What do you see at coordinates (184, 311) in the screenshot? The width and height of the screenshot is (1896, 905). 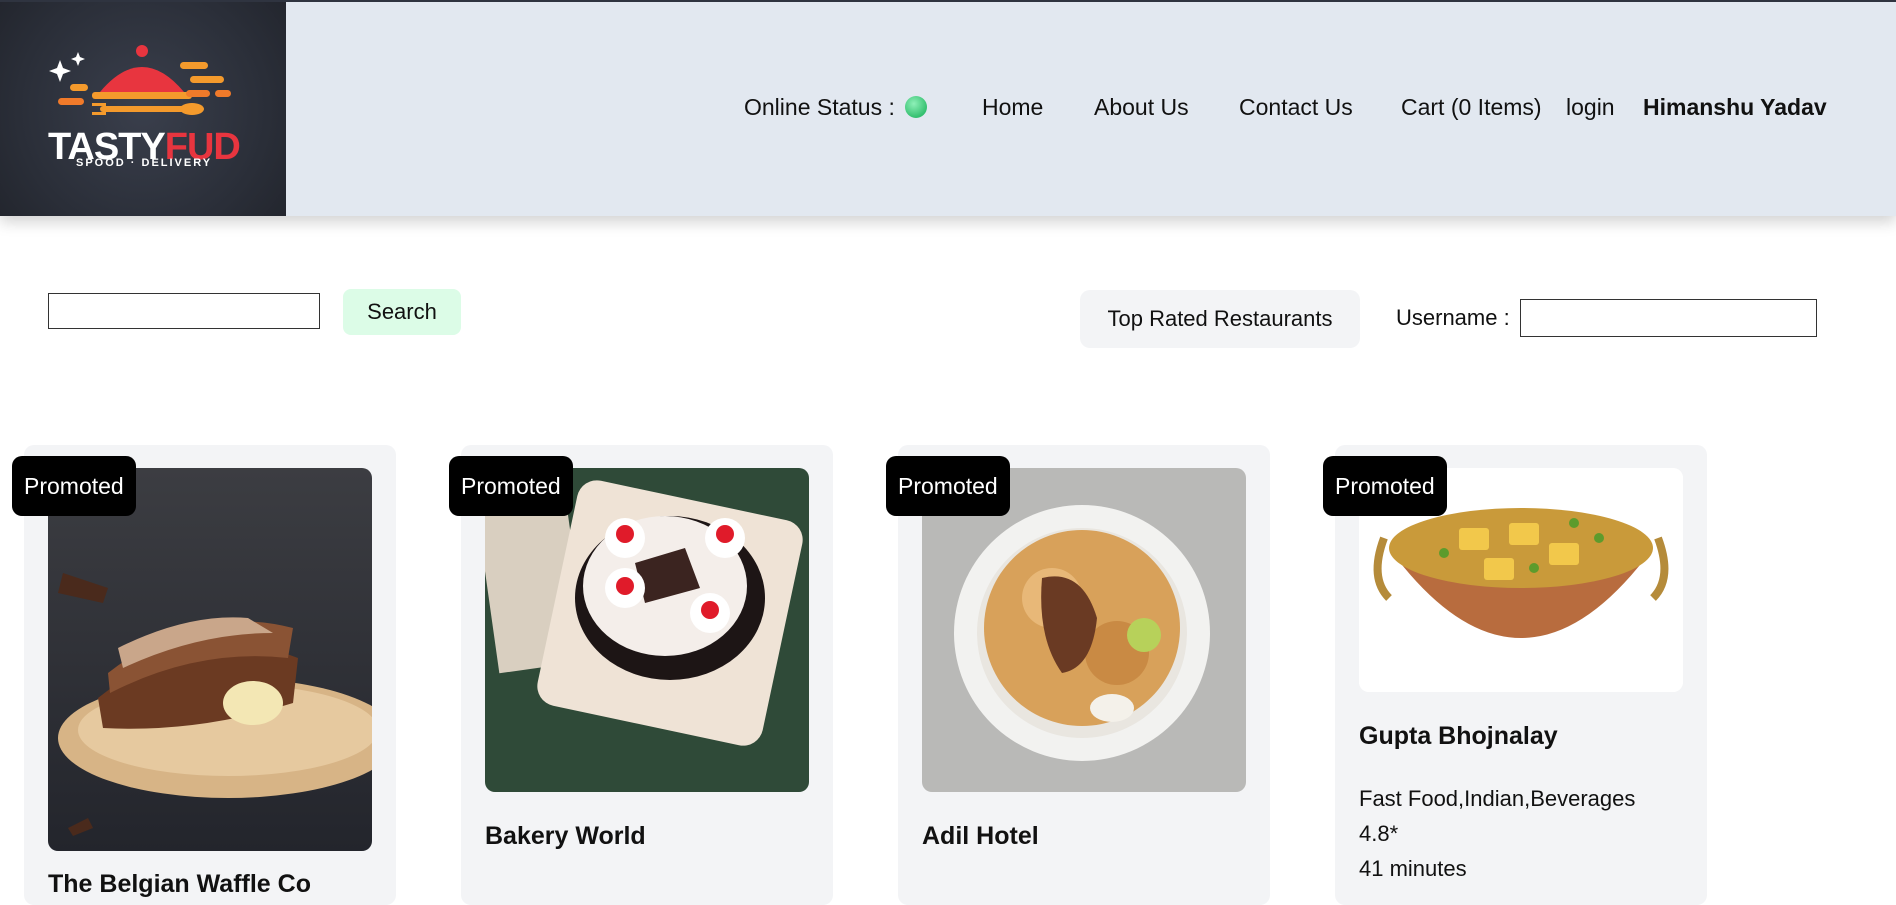 I see `search-input` at bounding box center [184, 311].